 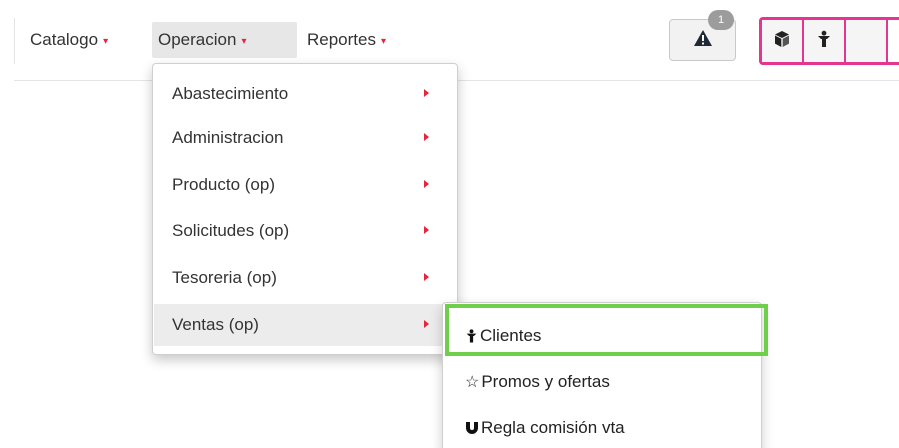 I want to click on menu-item-label: Ventas (op), so click(x=215, y=324).